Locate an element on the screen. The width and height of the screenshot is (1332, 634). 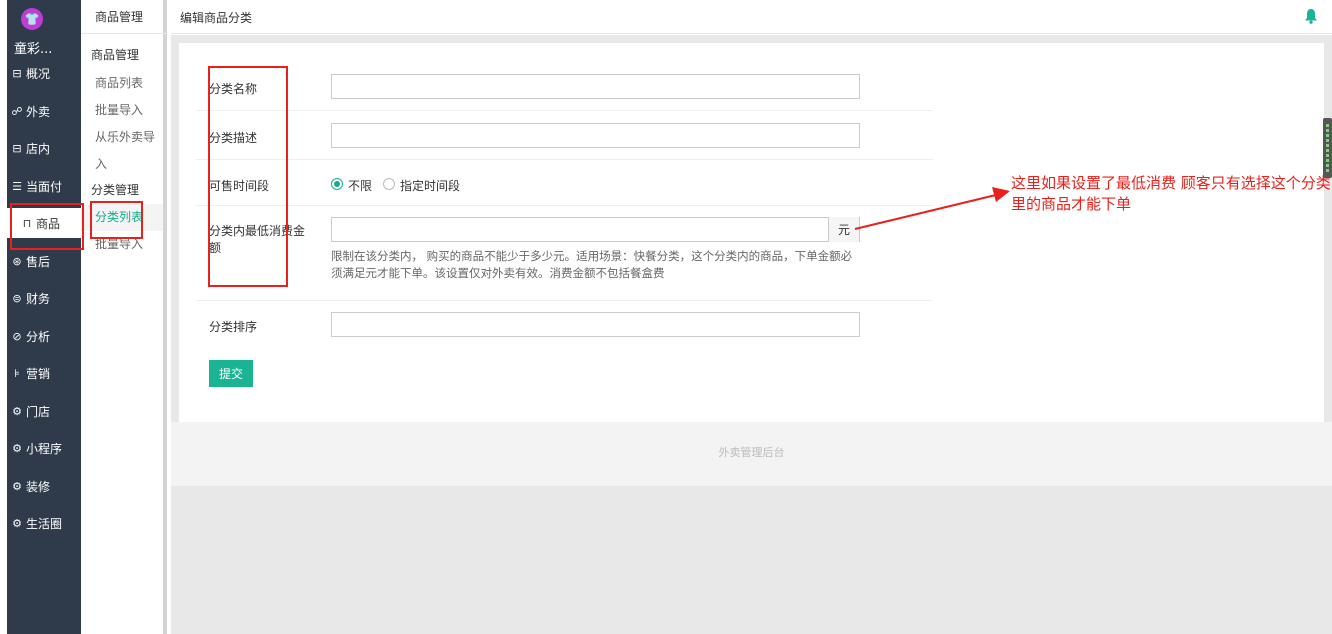
nav-item-marketing: ⊧ 营销 is located at coordinates (43, 373).